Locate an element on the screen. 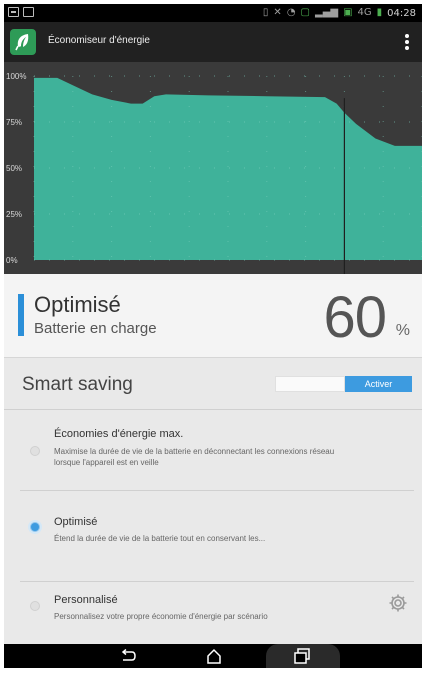  option-title: Optimisé is located at coordinates (76, 522).